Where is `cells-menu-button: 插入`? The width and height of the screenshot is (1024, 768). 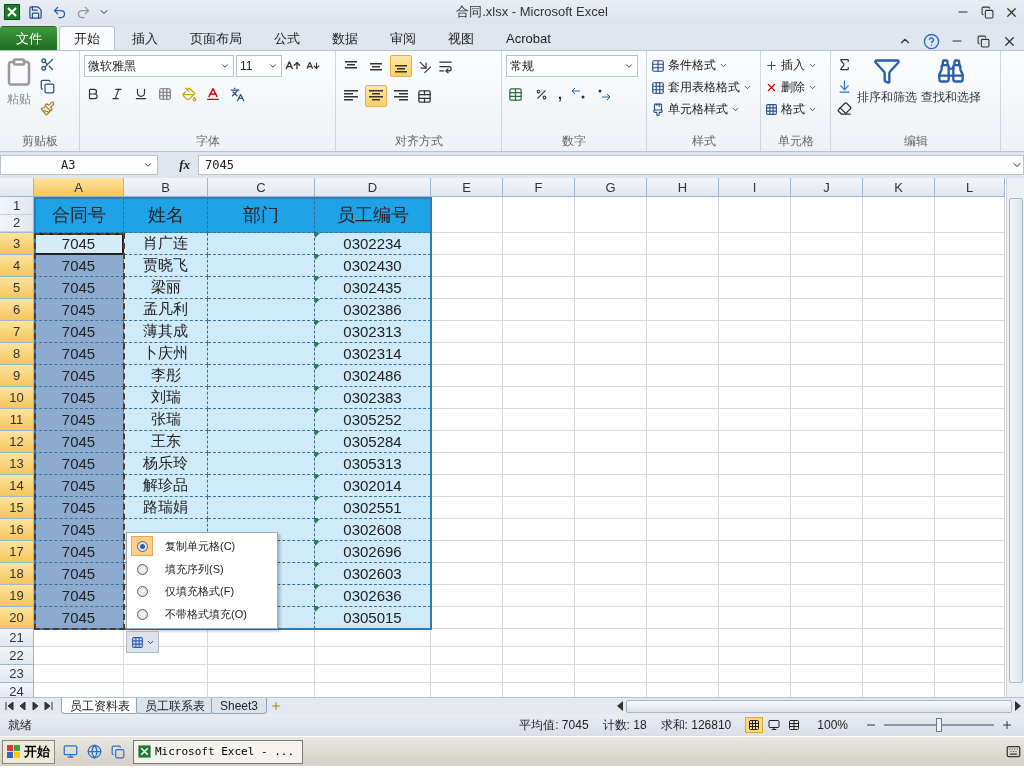 cells-menu-button: 插入 is located at coordinates (791, 65).